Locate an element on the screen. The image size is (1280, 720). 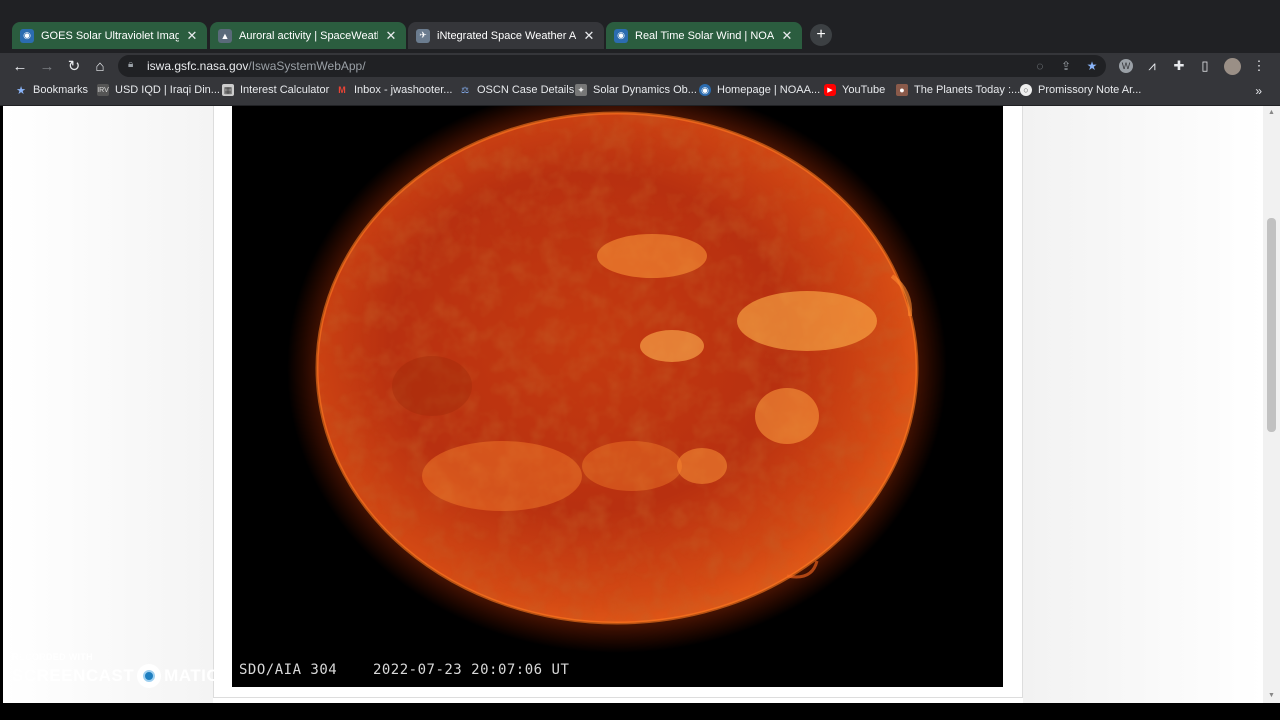
page-margin-left is located at coordinates (108, 404).